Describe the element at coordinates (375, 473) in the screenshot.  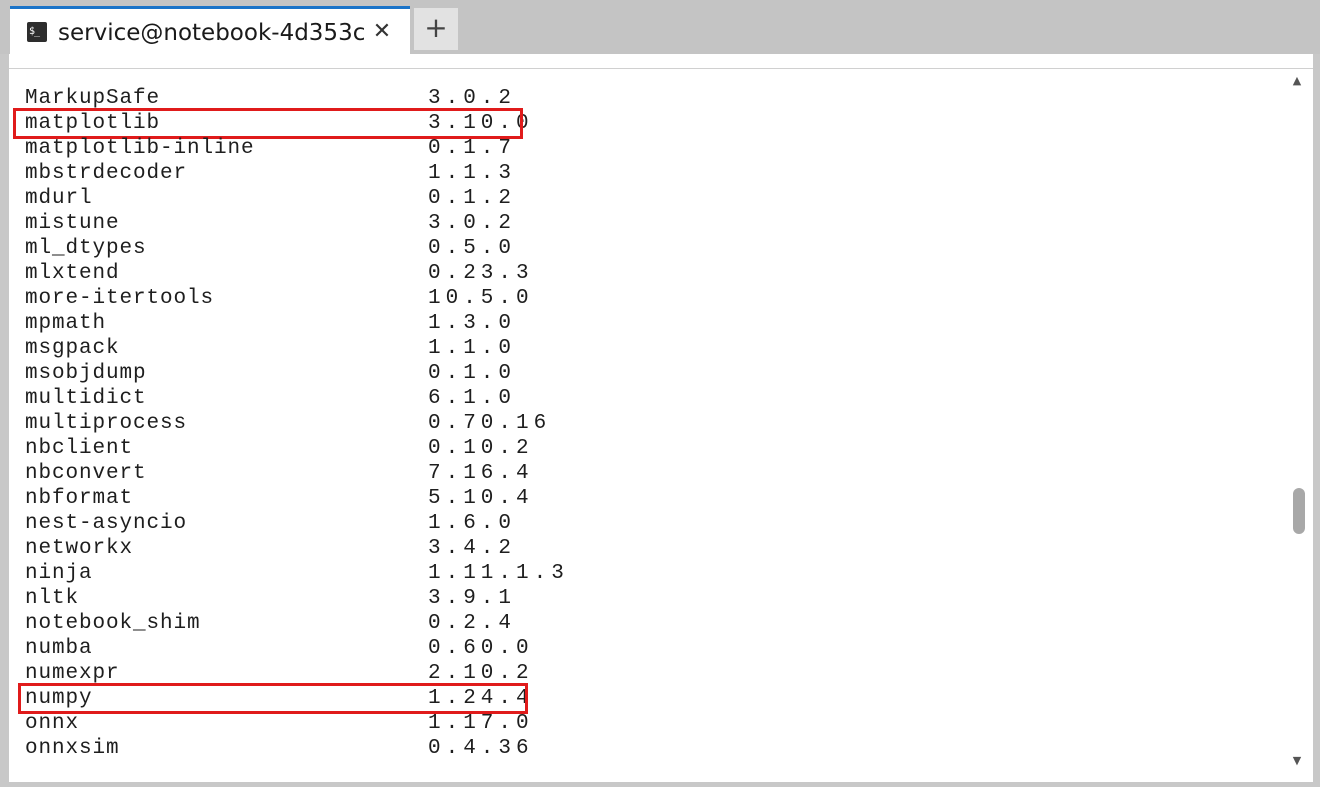
I see `package-row: nbconvert 7.16.4` at that location.